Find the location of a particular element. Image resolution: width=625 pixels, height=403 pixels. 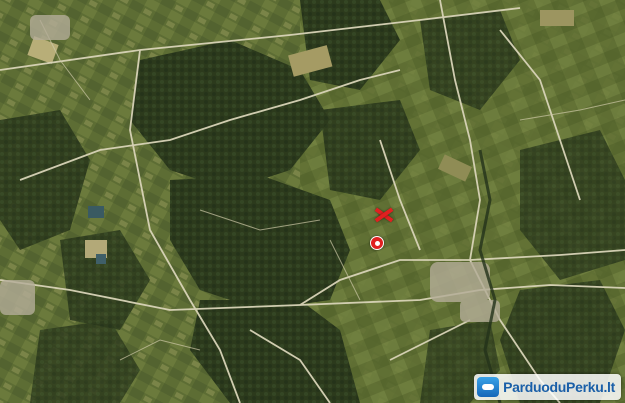

location-pin-icon is located at coordinates (377, 243).